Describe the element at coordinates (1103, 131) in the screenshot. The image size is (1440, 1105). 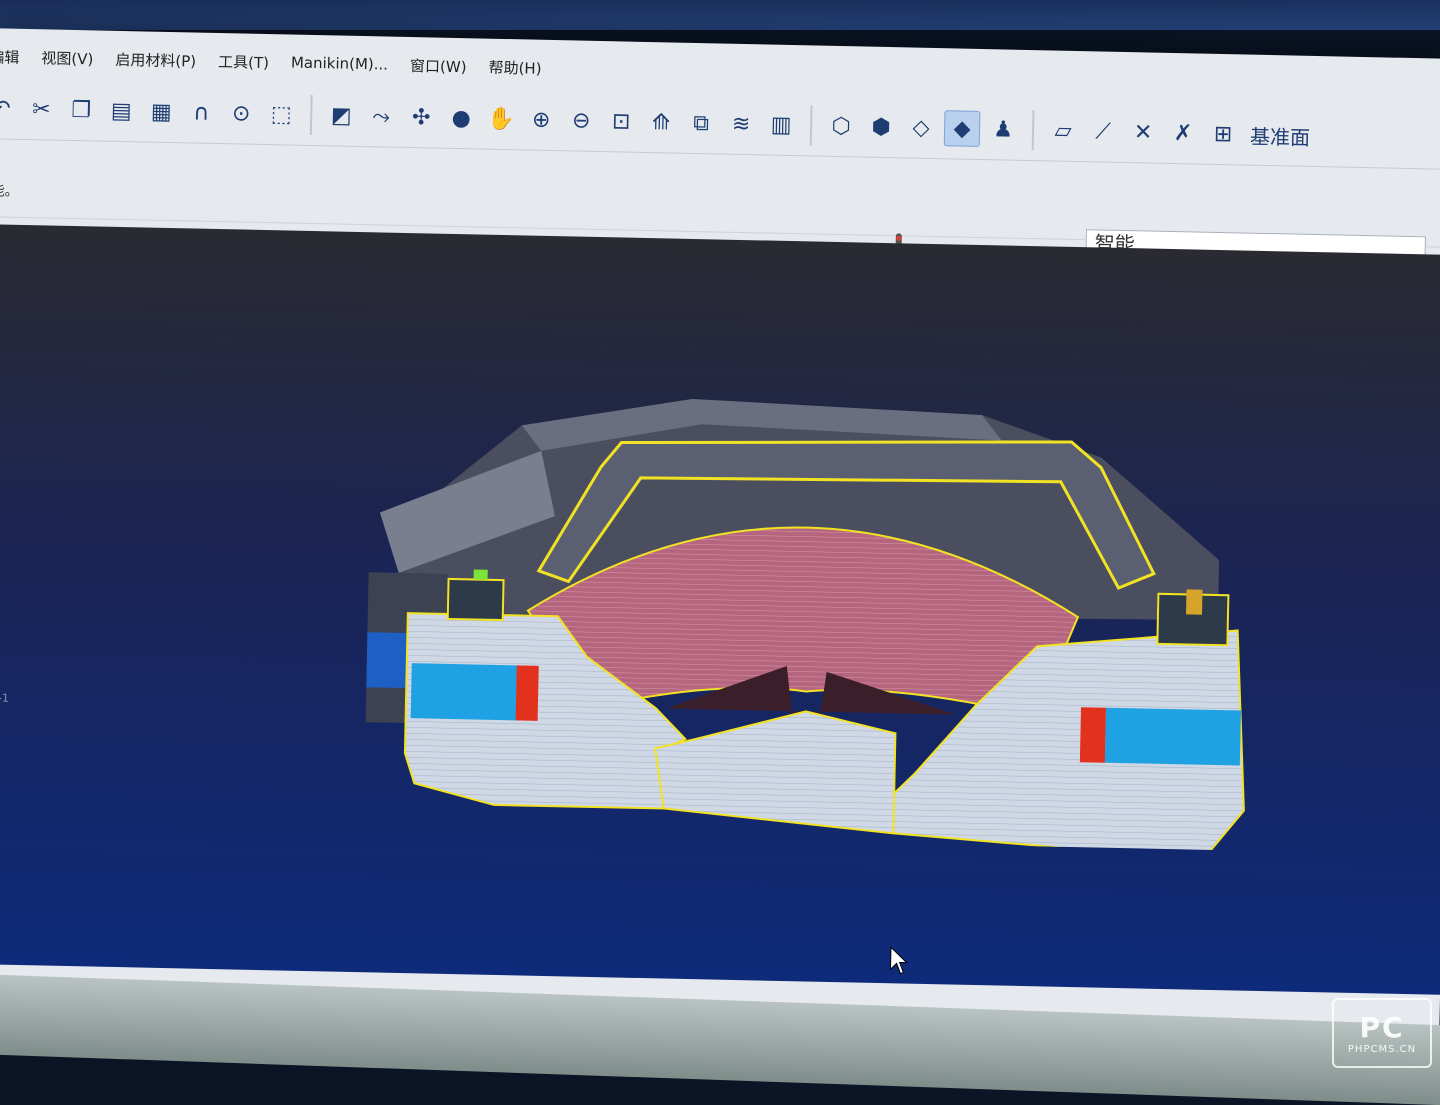
I see `line-icon: ⟋` at that location.